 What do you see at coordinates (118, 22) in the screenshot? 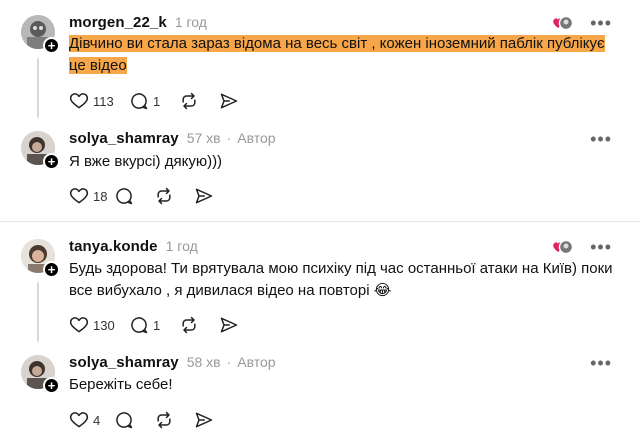
I see `username: morgen_22_k` at bounding box center [118, 22].